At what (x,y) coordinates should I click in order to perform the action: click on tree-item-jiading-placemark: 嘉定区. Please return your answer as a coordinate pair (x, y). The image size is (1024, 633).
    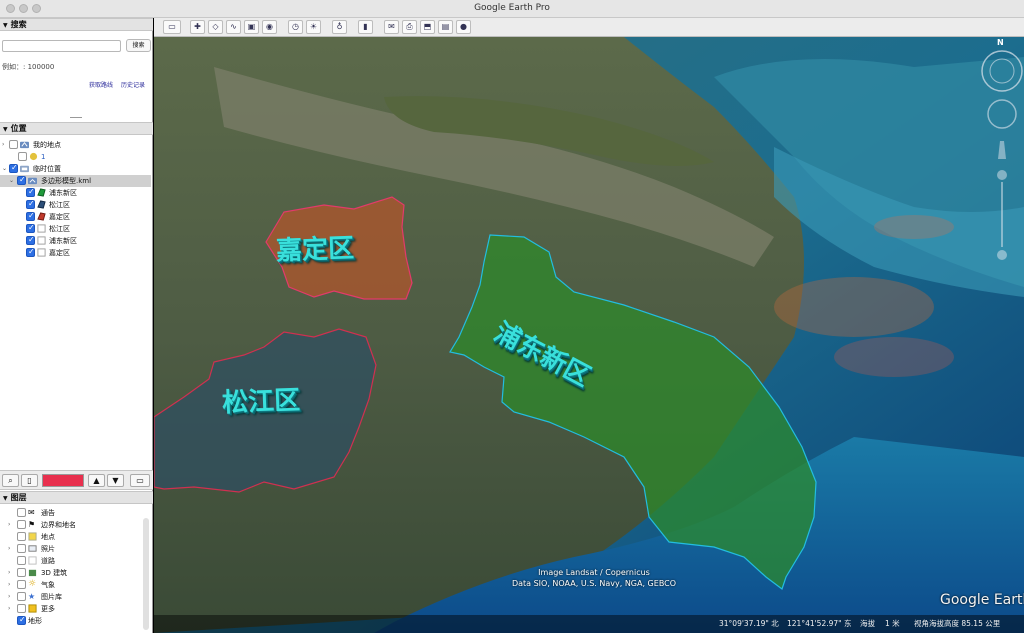
    Looking at the image, I should click on (76, 252).